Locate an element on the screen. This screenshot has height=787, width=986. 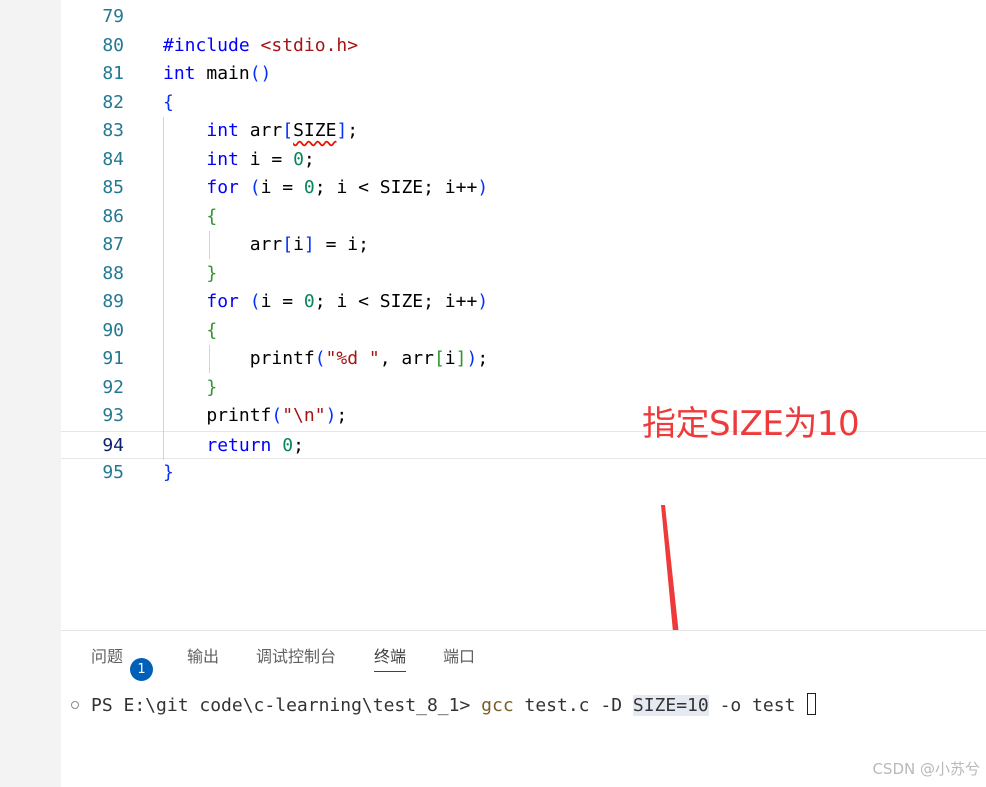
terminal-args-before: test.c -D is located at coordinates (573, 705).